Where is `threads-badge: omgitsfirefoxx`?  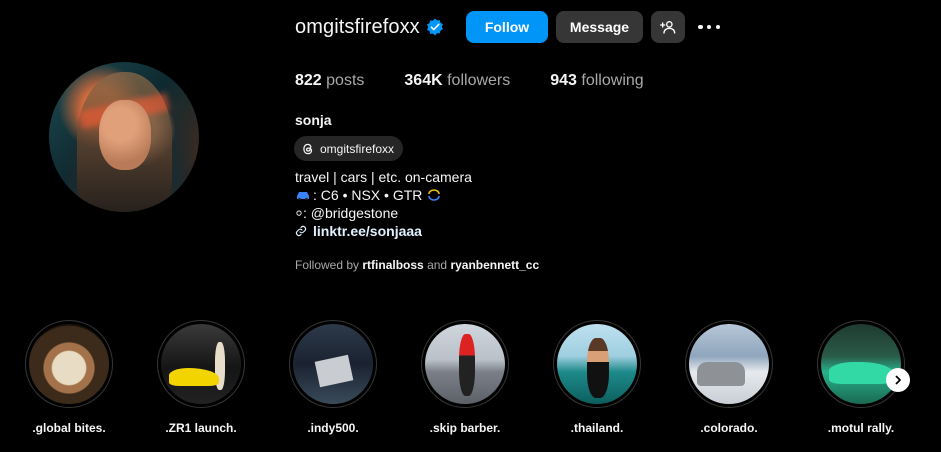
threads-badge: omgitsfirefoxx is located at coordinates (349, 148).